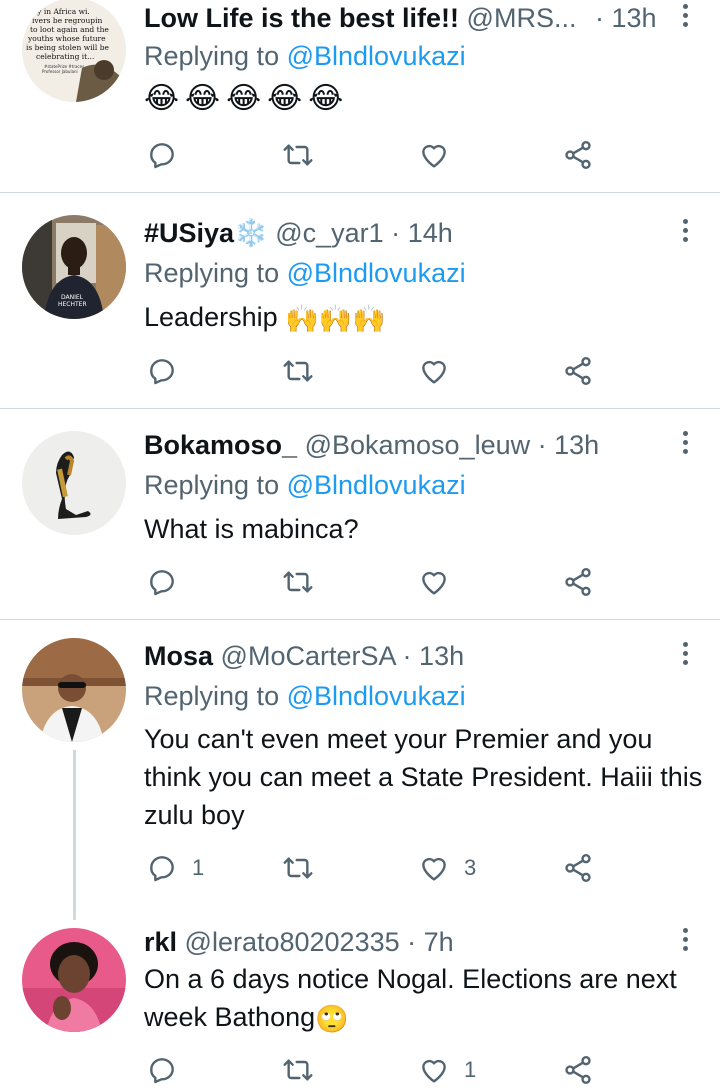 The height and width of the screenshot is (1091, 720). What do you see at coordinates (66, 38) in the screenshot?
I see `svg-text: youths whose future` at bounding box center [66, 38].